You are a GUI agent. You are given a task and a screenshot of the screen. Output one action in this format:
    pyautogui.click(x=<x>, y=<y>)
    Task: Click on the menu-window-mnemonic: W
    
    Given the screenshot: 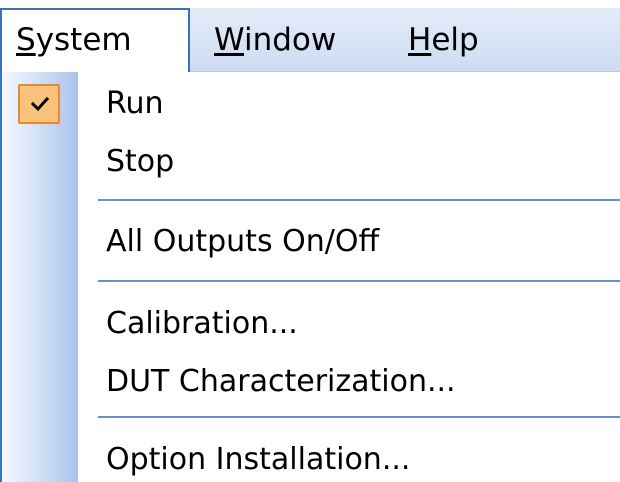 What is the action you would take?
    pyautogui.click(x=229, y=40)
    